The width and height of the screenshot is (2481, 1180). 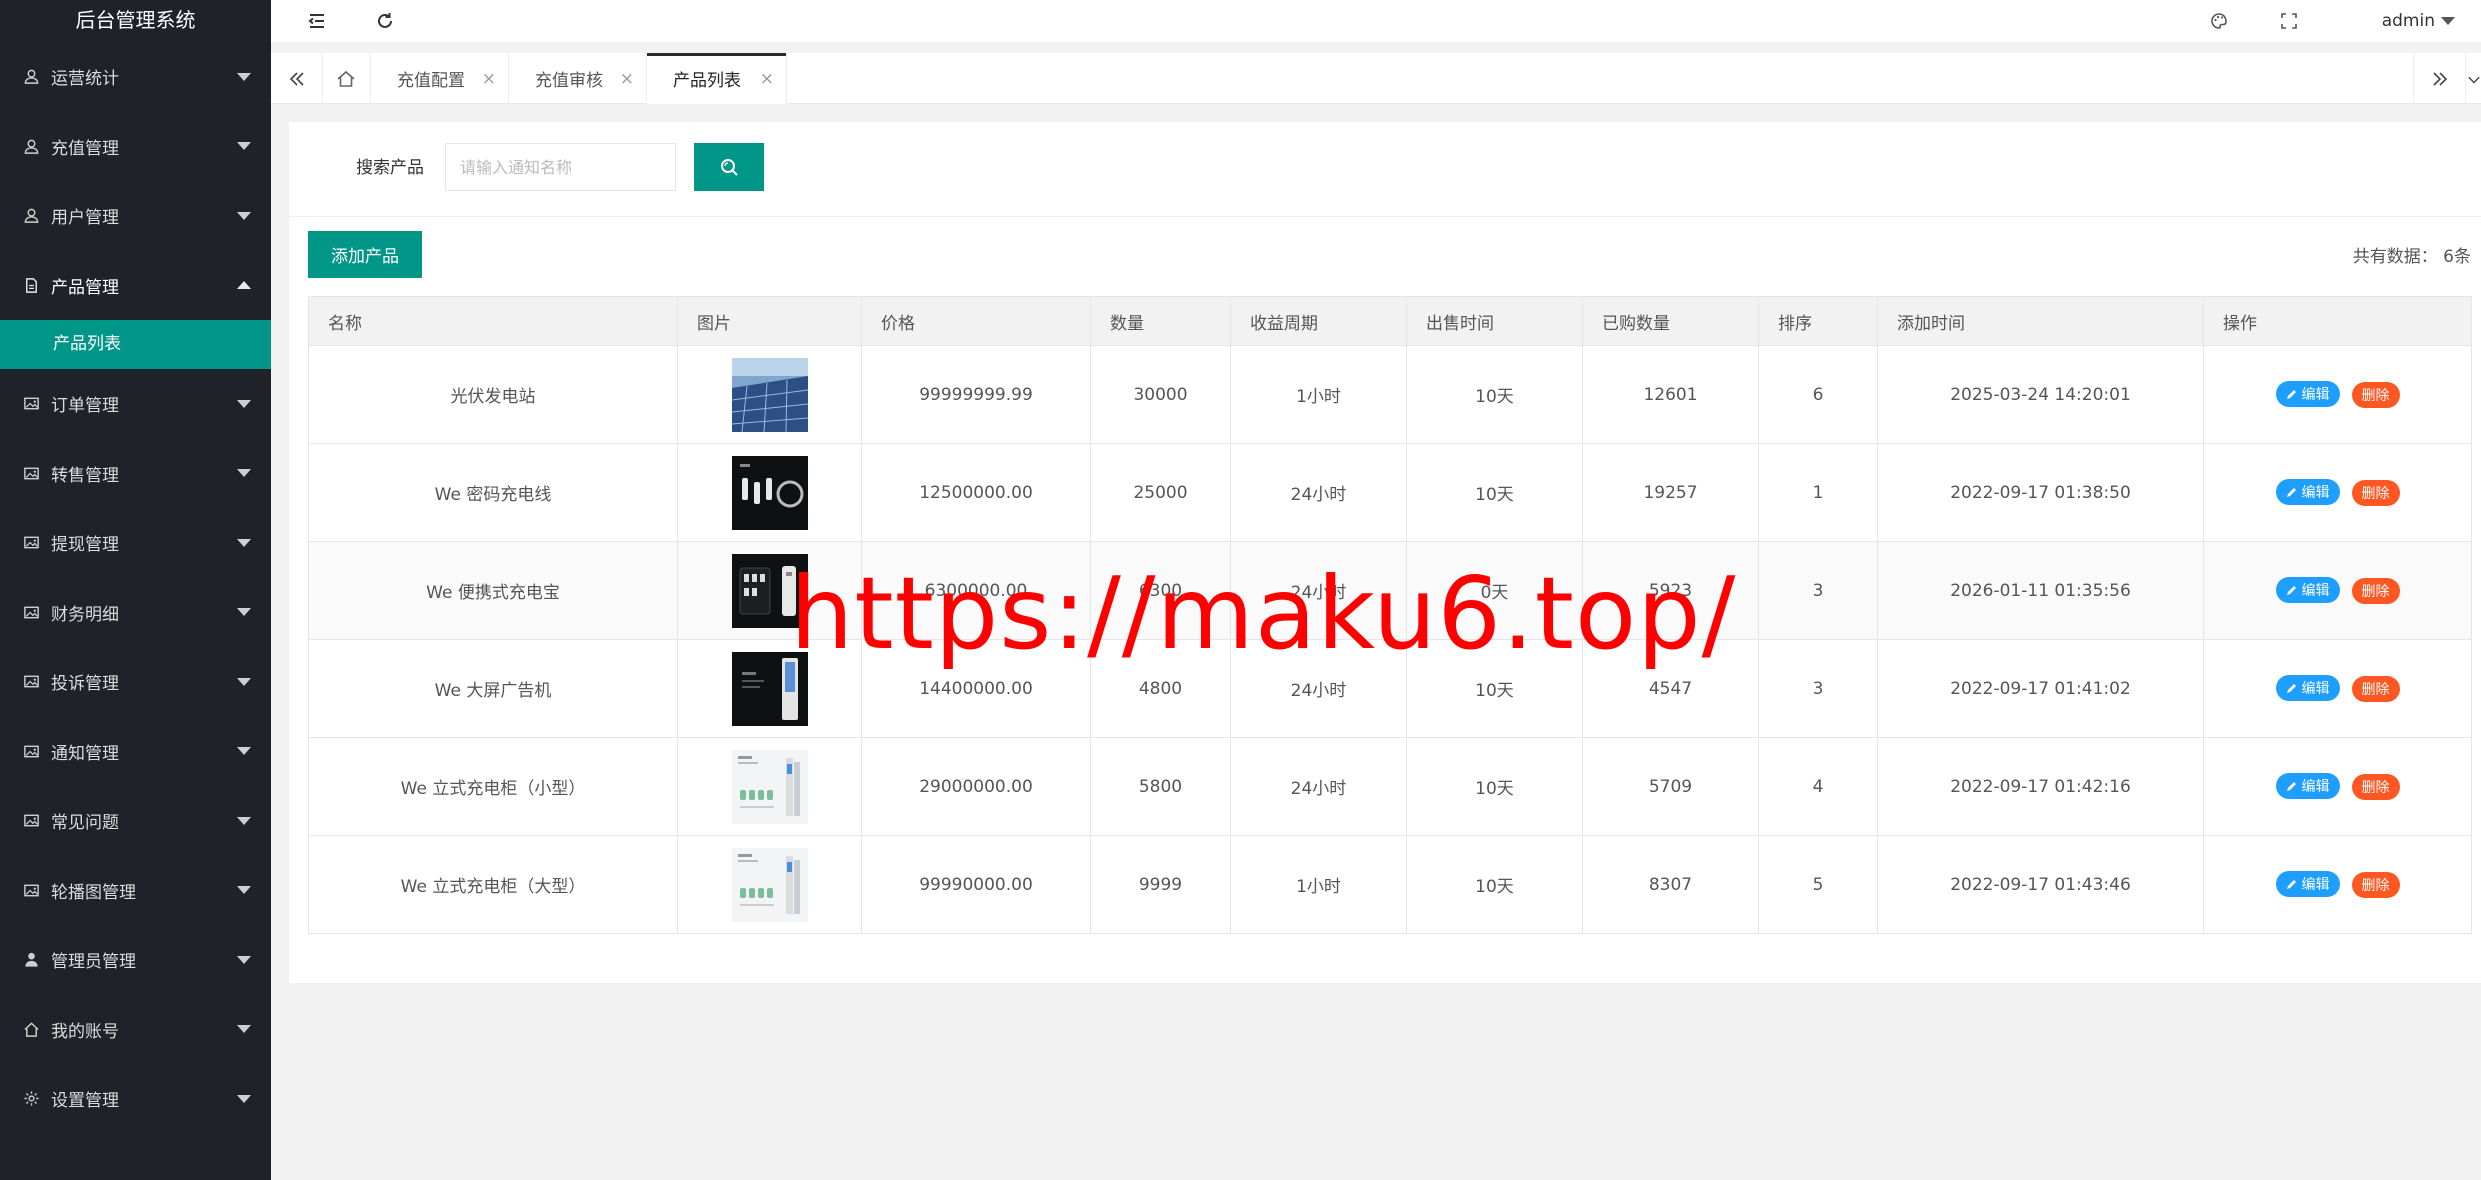 I want to click on sidebar-item-11: 轮播图管理, so click(x=135, y=891).